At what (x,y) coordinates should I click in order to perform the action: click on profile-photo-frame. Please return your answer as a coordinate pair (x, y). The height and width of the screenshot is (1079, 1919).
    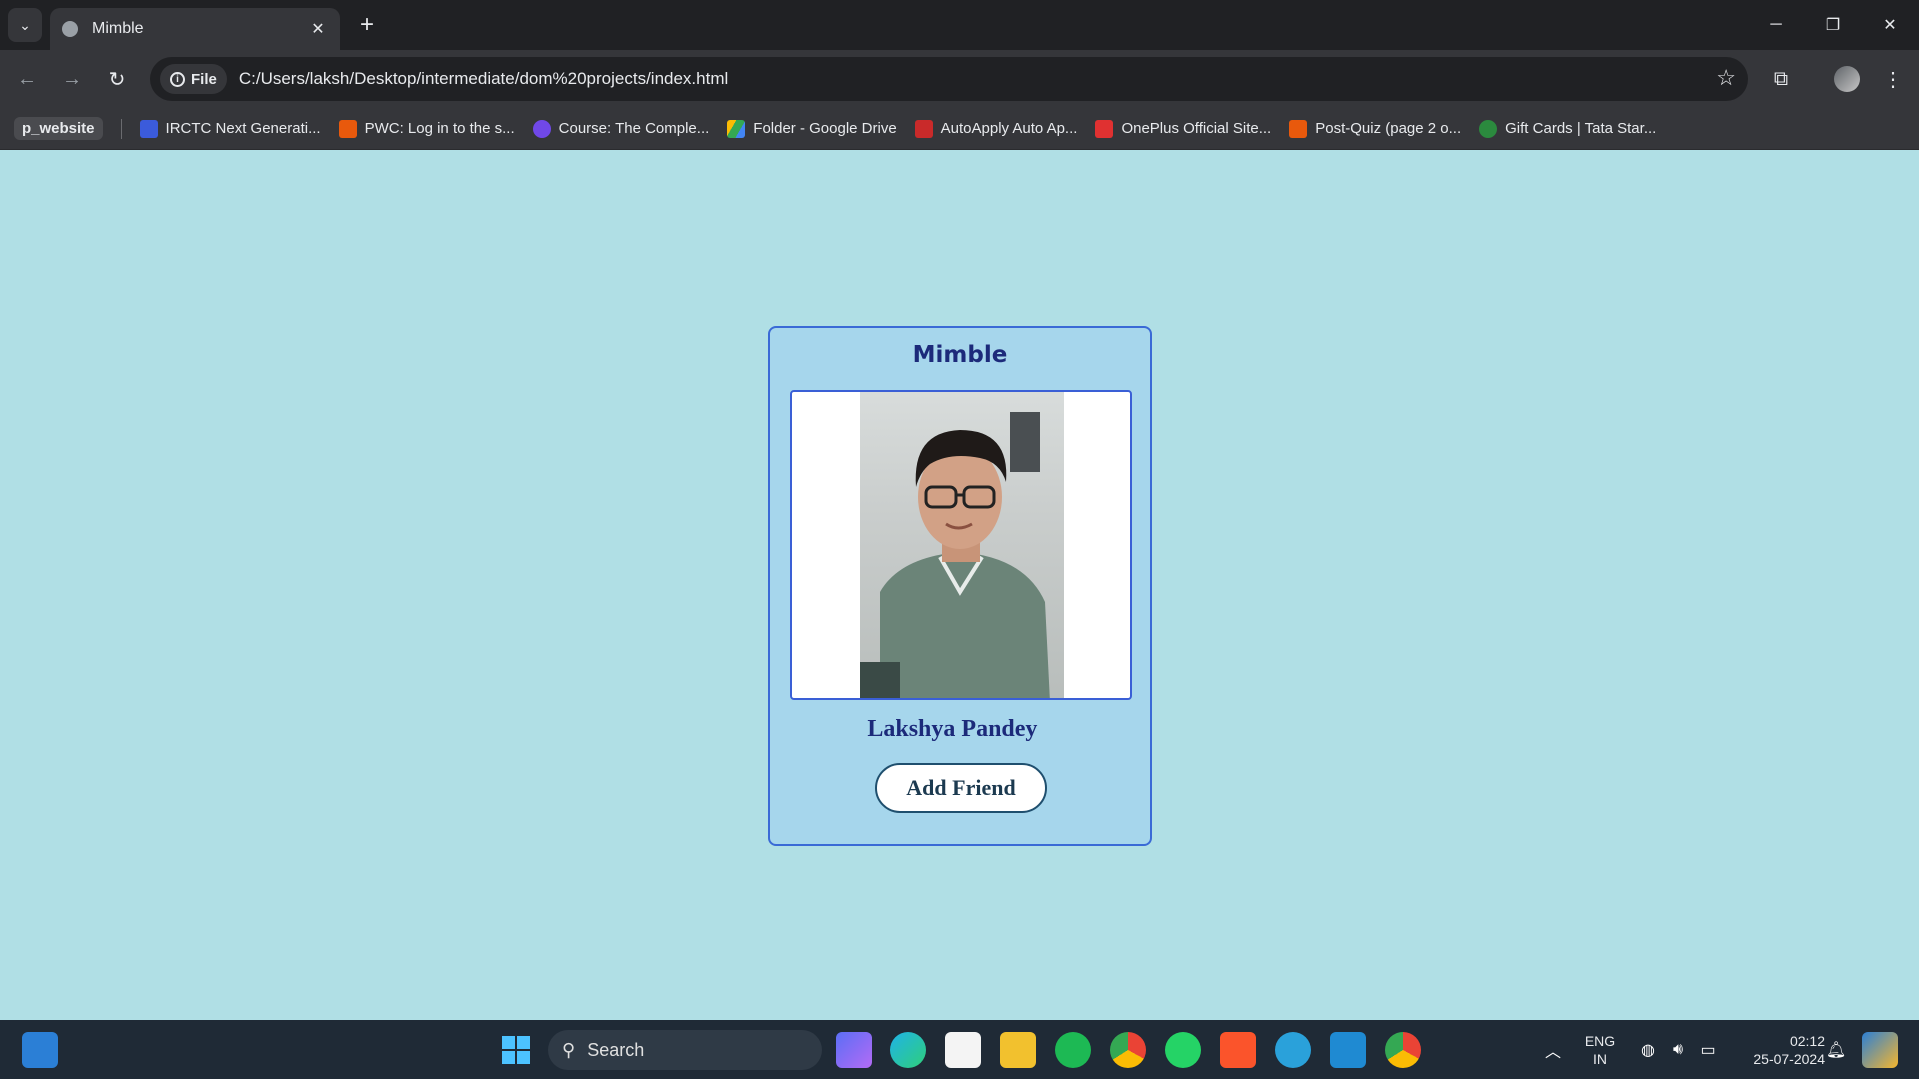
    Looking at the image, I should click on (961, 545).